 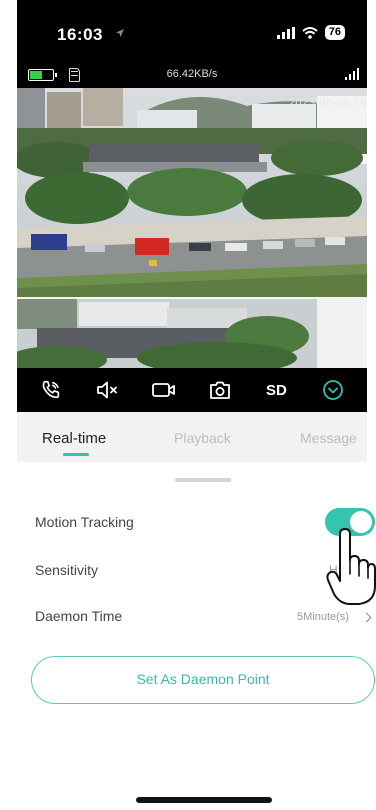 I want to click on snapshot-button, so click(x=220, y=390).